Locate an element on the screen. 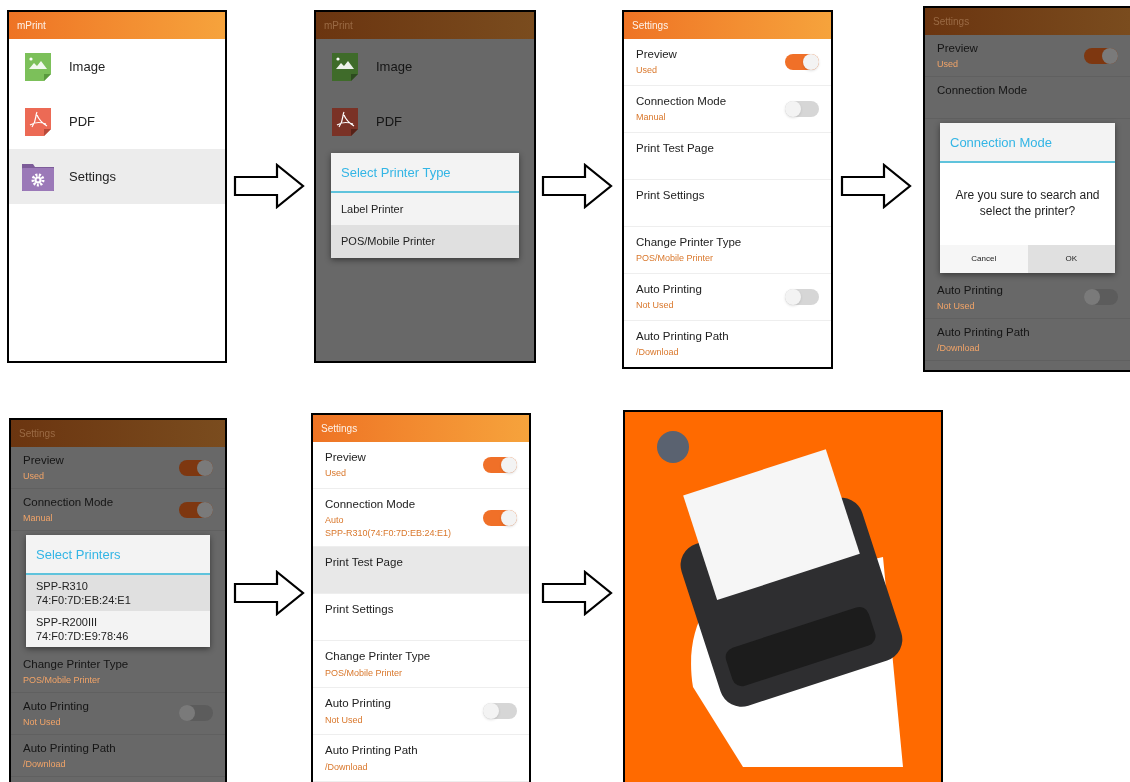 Image resolution: width=1130 pixels, height=782 pixels. app-title: mPrint is located at coordinates (31, 26).